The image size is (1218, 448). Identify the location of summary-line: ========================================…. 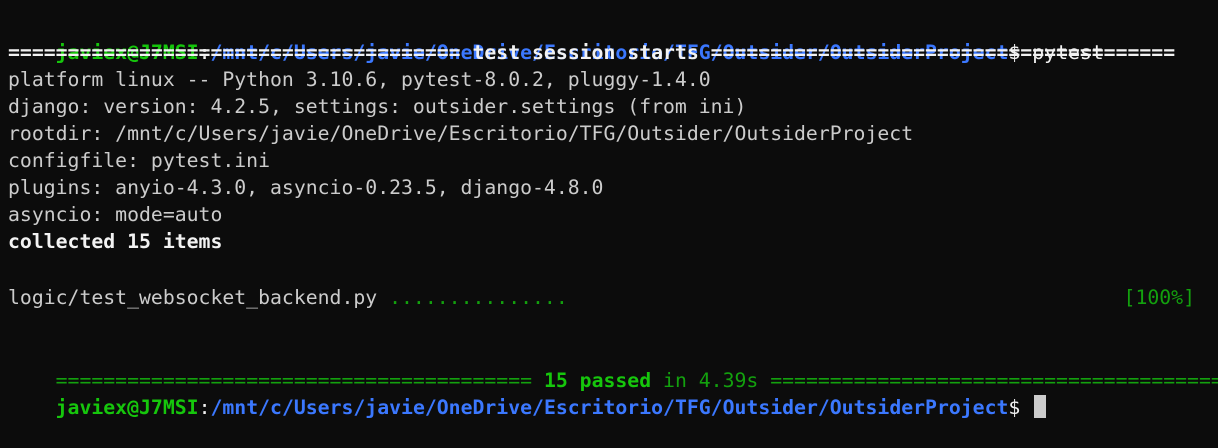
(613, 366).